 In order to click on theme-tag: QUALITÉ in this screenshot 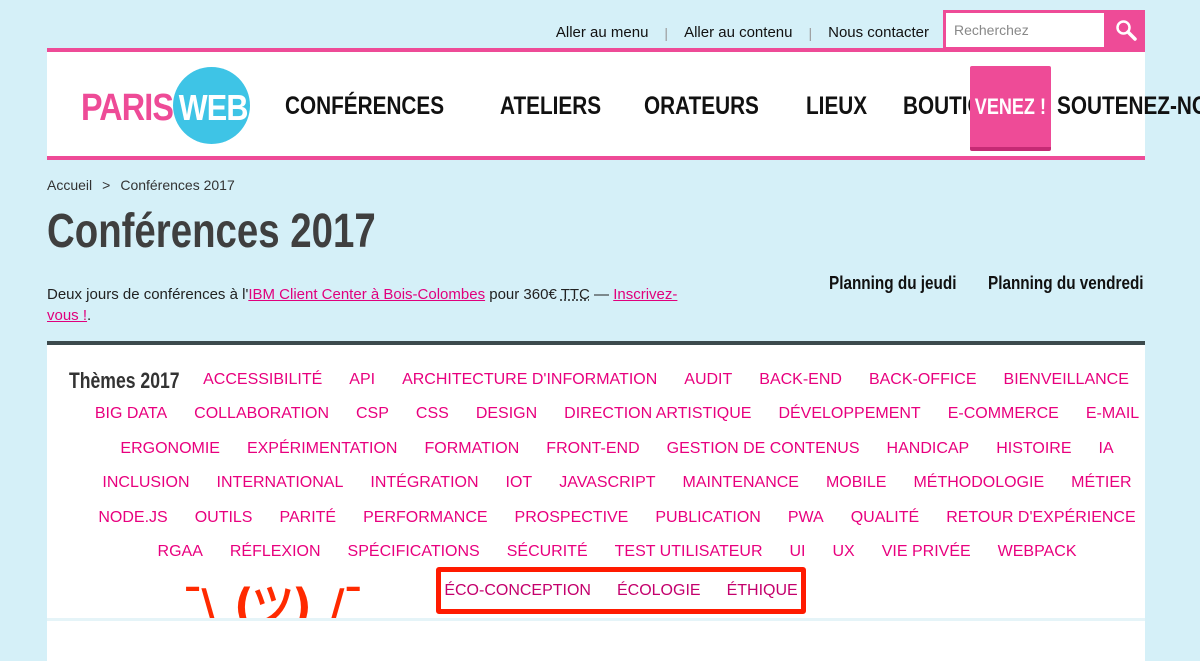, I will do `click(885, 518)`.